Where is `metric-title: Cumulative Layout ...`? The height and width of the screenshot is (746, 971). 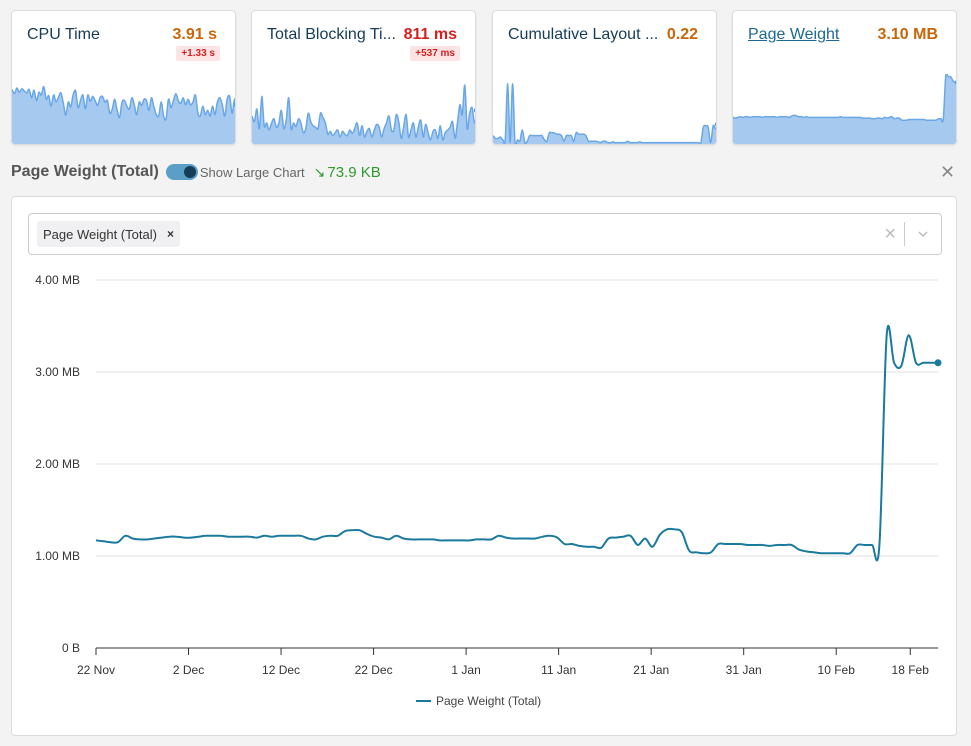
metric-title: Cumulative Layout ... is located at coordinates (583, 34).